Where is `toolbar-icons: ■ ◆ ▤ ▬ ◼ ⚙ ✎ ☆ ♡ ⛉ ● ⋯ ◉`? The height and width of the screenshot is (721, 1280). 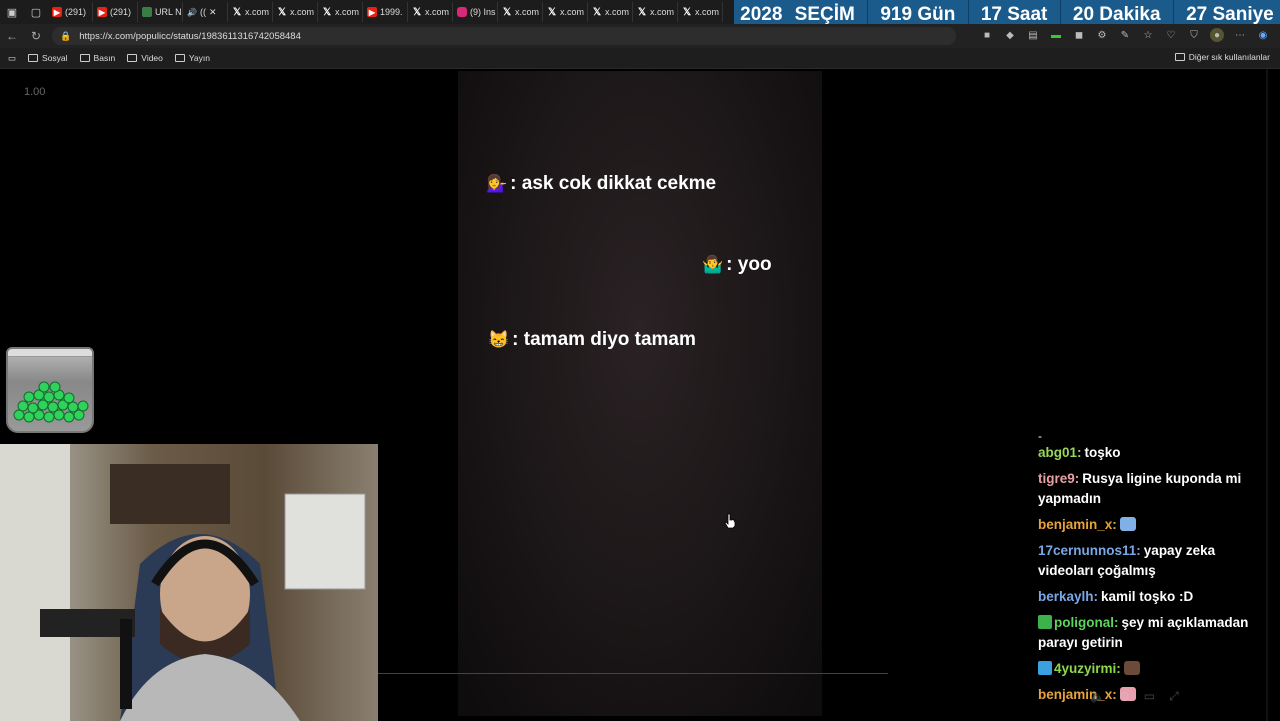
toolbar-icons: ■ ◆ ▤ ▬ ◼ ⚙ ✎ ☆ ♡ ⛉ ● ⋯ ◉ is located at coordinates (1125, 35).